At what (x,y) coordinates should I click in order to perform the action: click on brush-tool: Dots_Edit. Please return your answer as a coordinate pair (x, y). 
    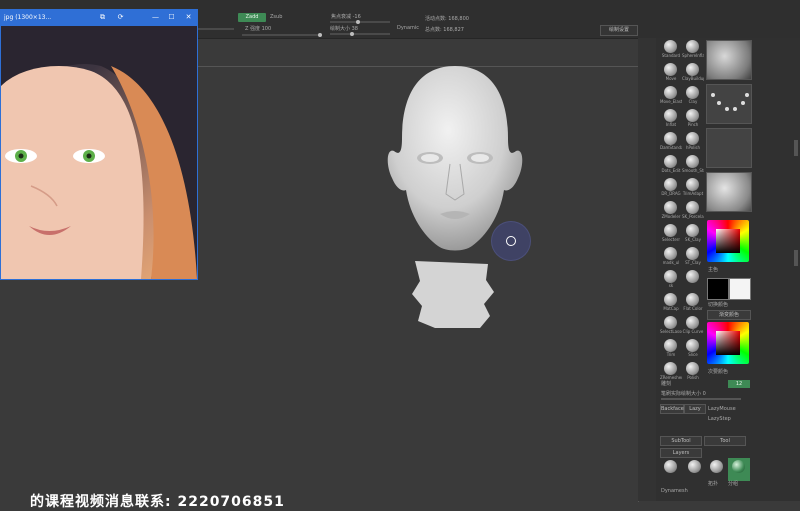
    Looking at the image, I should click on (671, 164).